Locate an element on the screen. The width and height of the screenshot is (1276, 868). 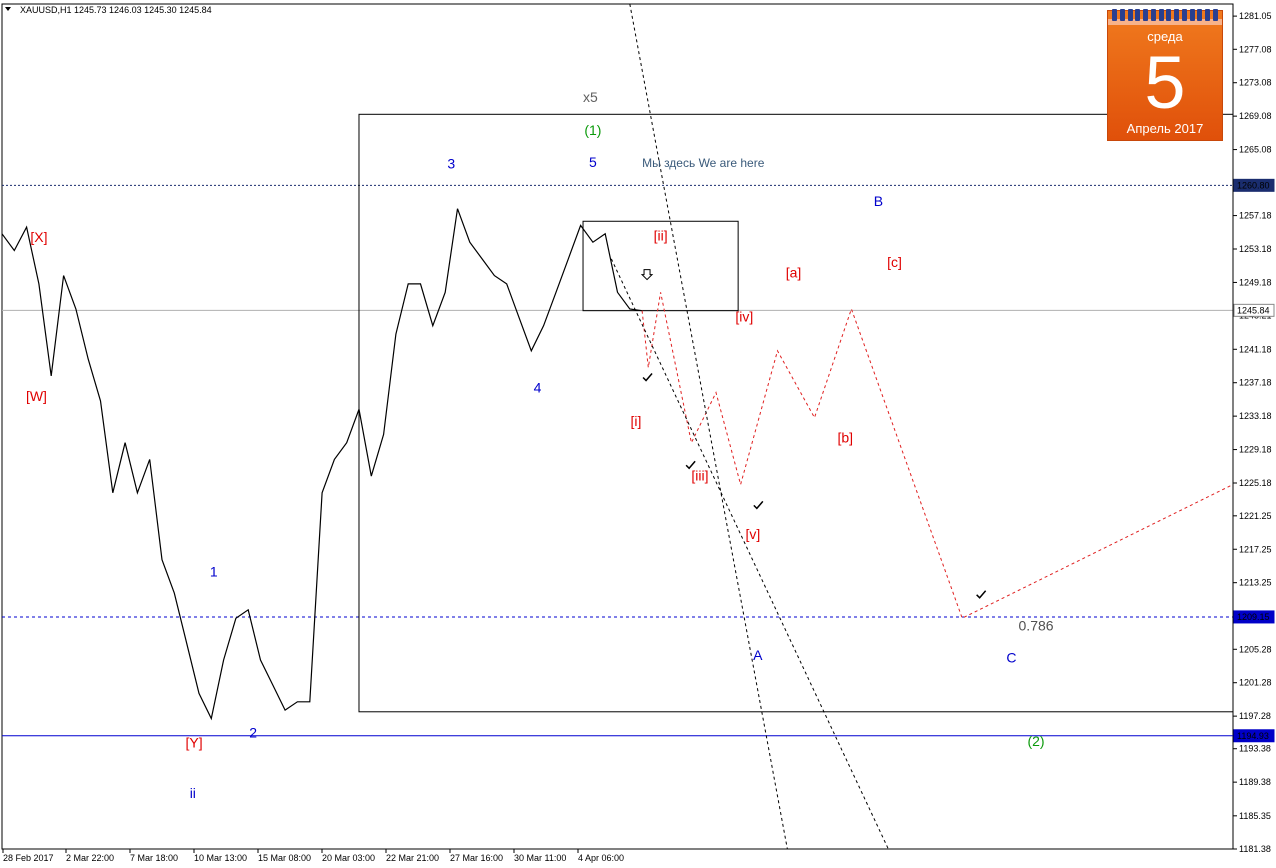
price-tag-label: 1194.93 is located at coordinates (1253, 736).